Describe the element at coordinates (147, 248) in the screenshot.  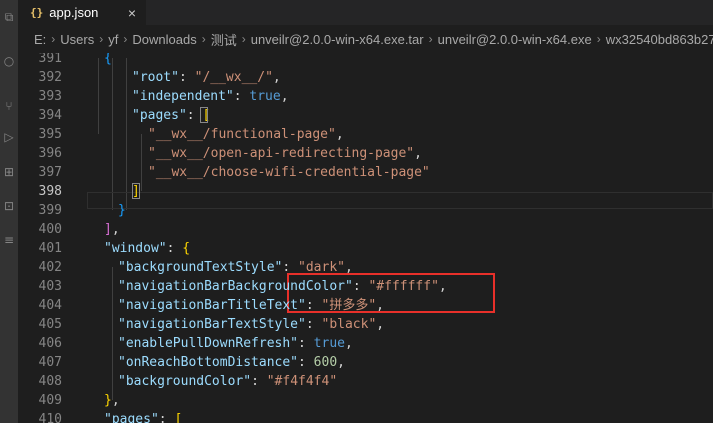
I see `code-text: "window": {` at that location.